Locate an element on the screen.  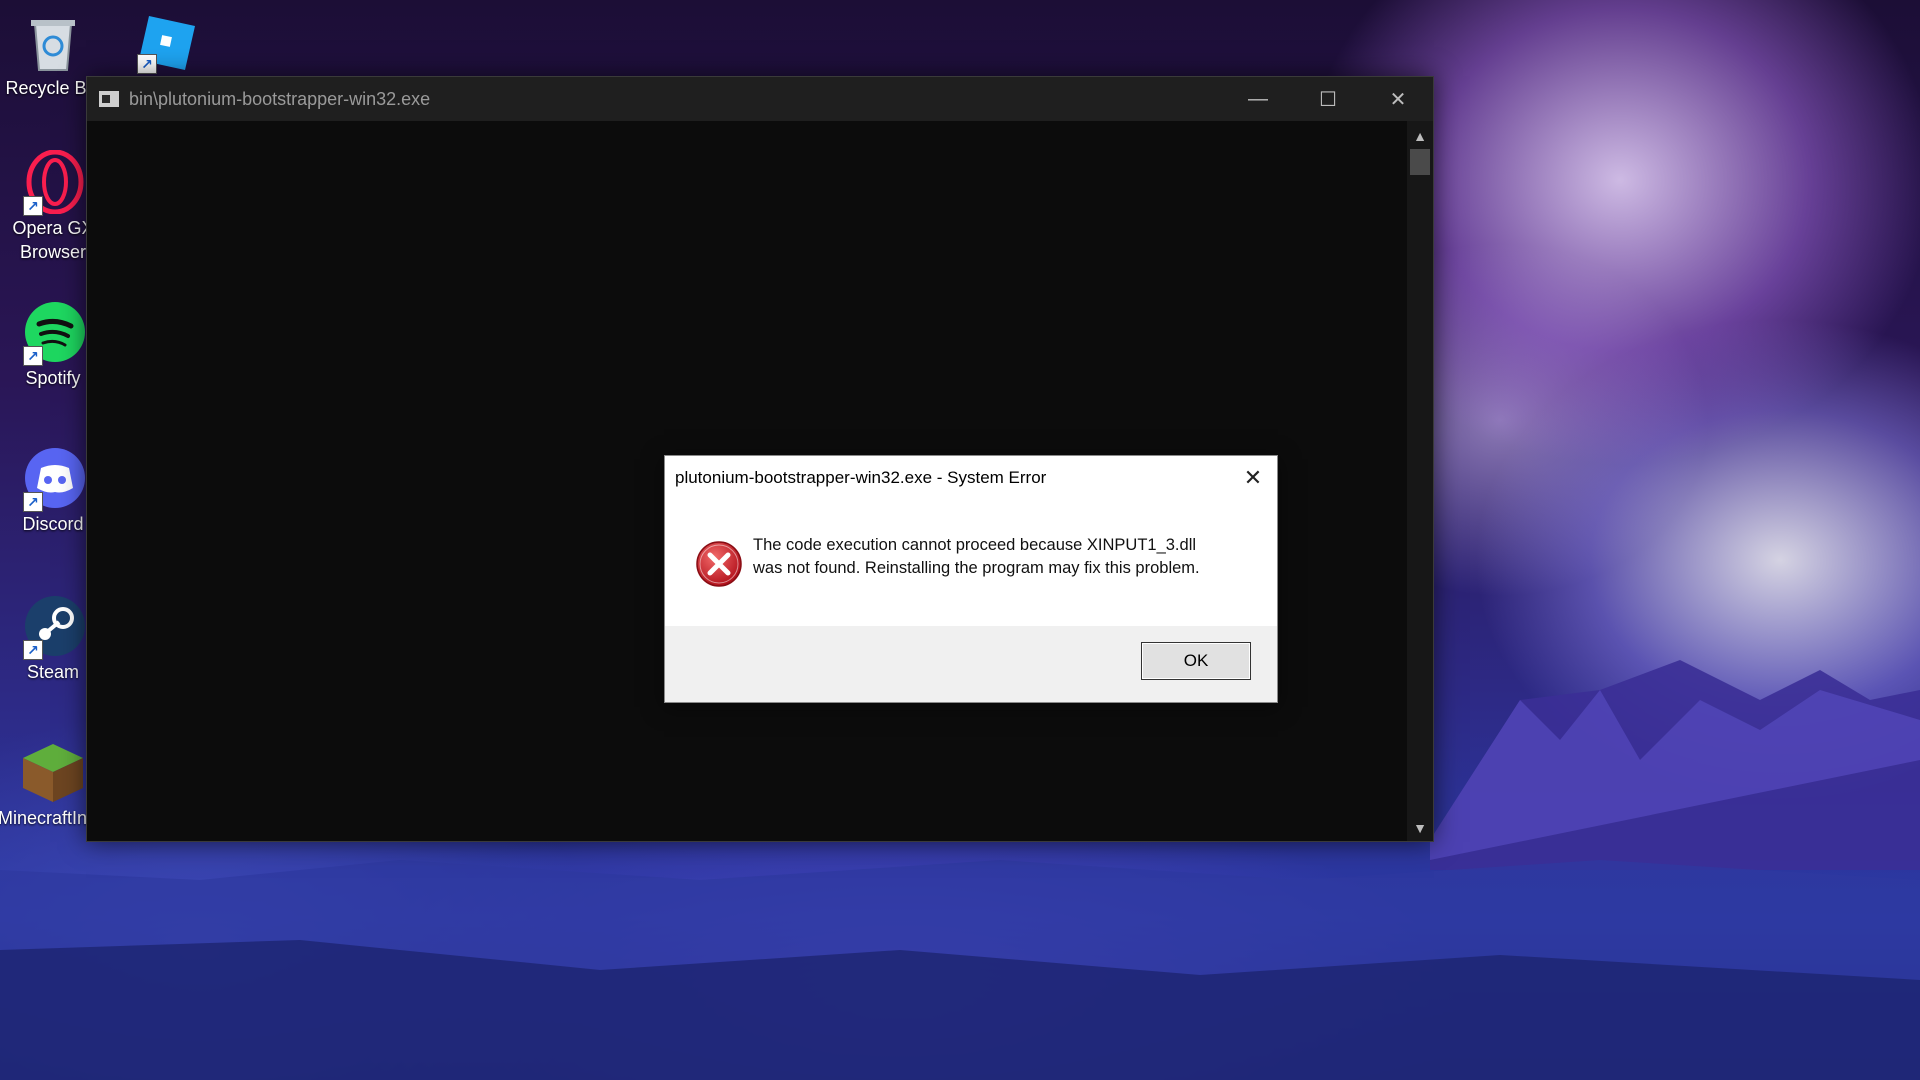
minecraft-label: MinecraftInstaller is located at coordinates (44, 818).